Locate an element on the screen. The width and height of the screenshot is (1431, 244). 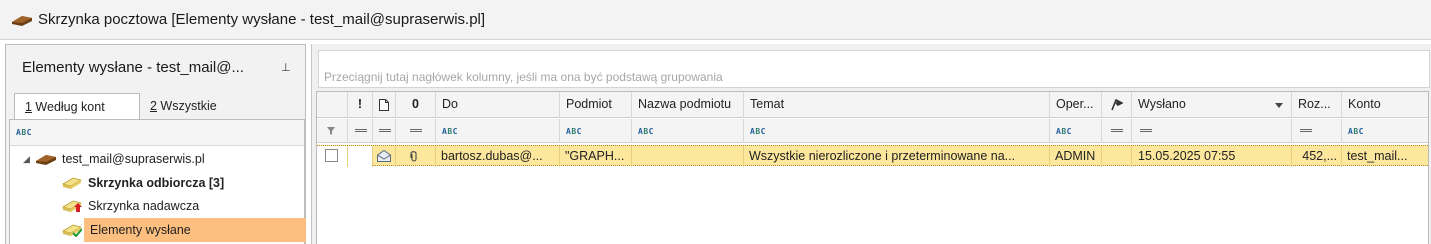
filter-do: ABC is located at coordinates (498, 131).